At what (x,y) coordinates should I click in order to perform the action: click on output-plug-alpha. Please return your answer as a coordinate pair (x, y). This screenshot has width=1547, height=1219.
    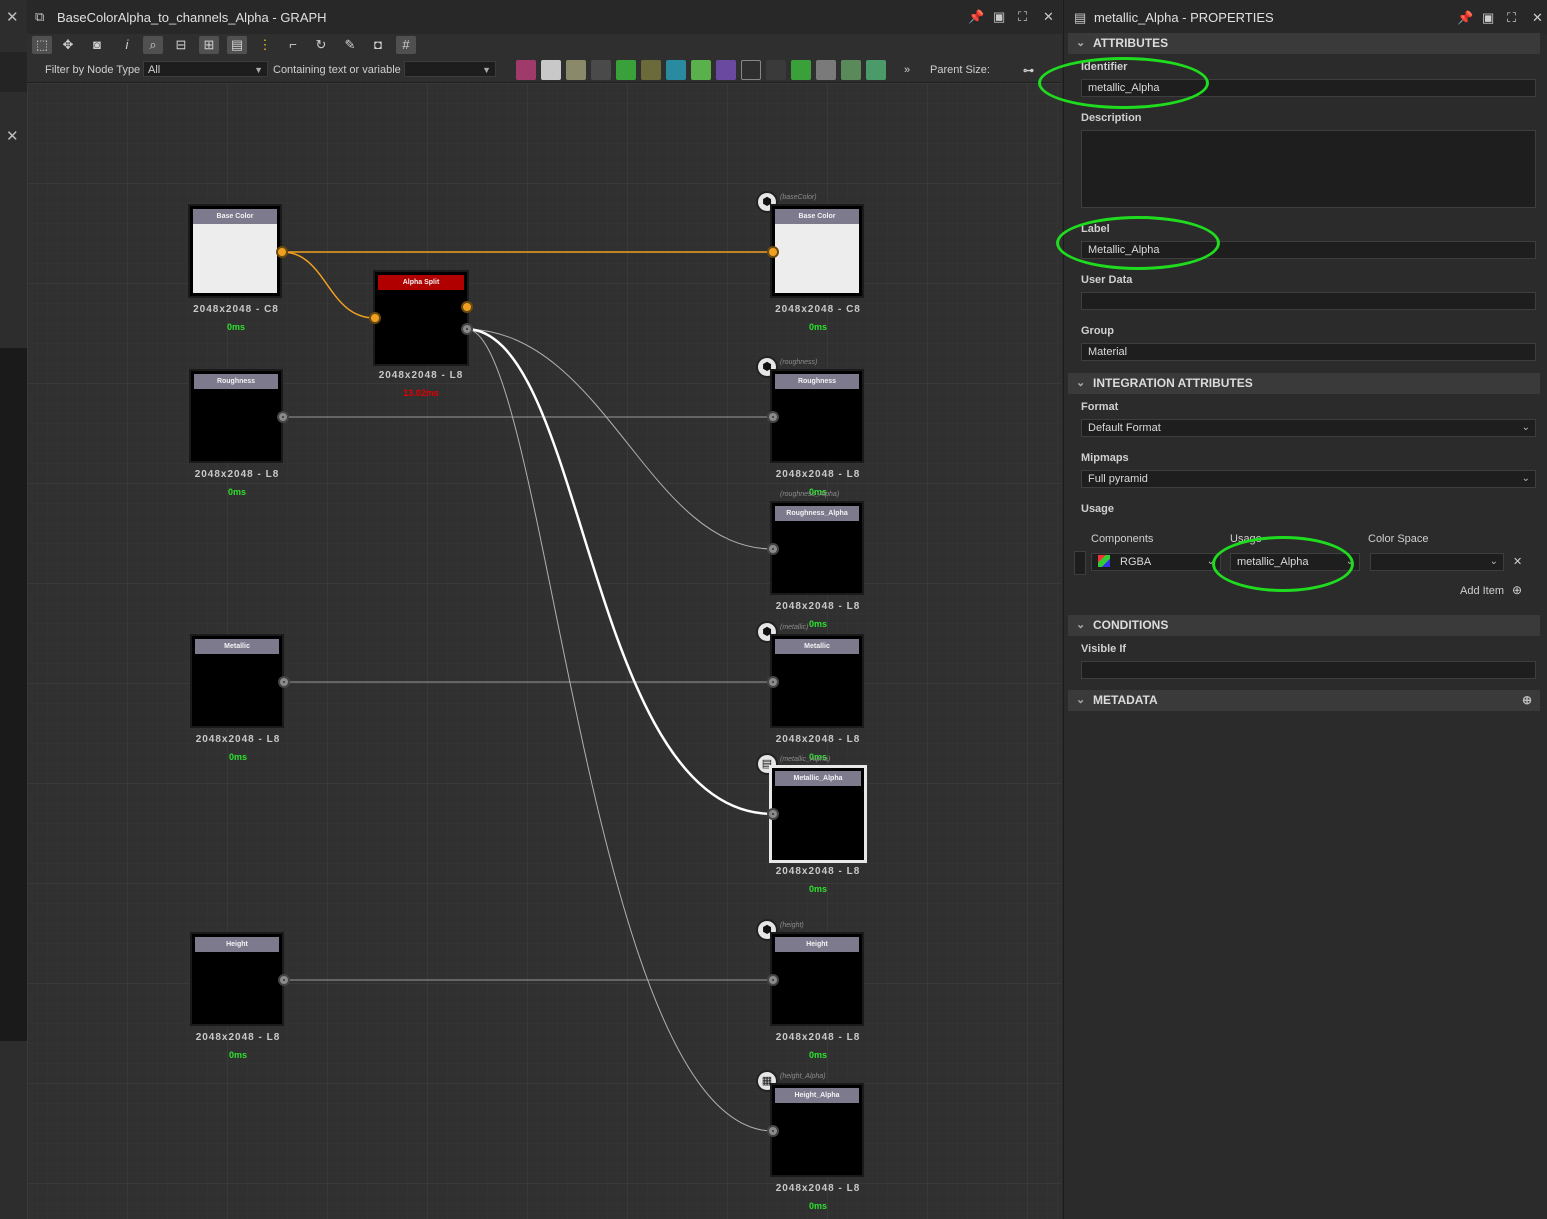
    Looking at the image, I should click on (467, 329).